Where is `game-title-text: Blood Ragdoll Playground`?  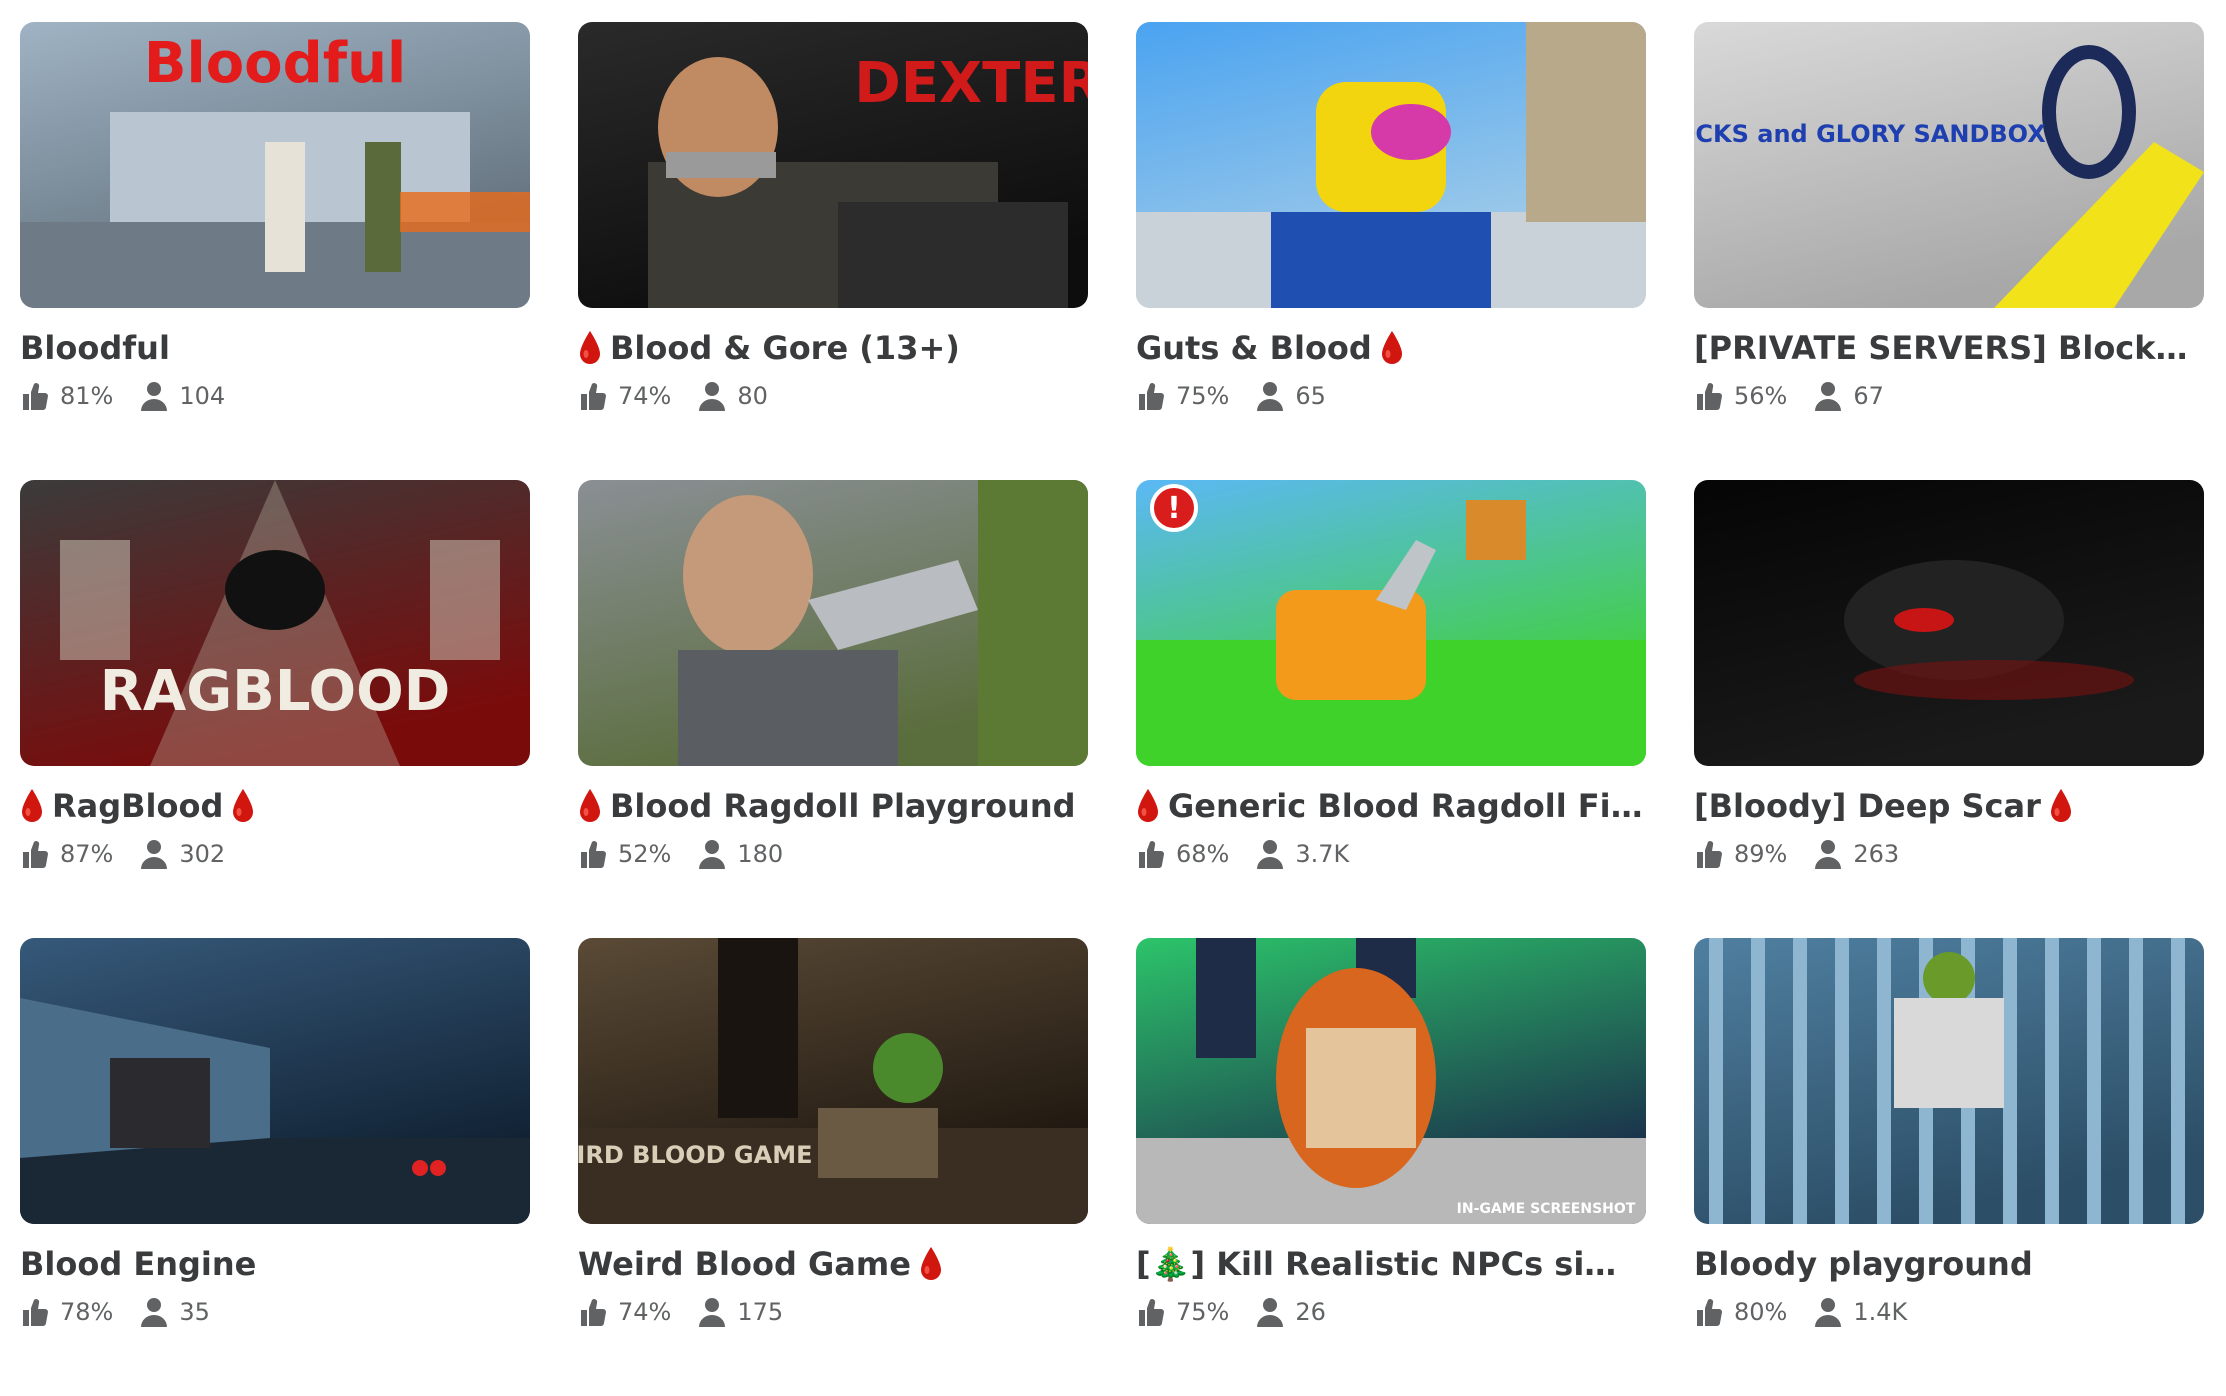 game-title-text: Blood Ragdoll Playground is located at coordinates (843, 806).